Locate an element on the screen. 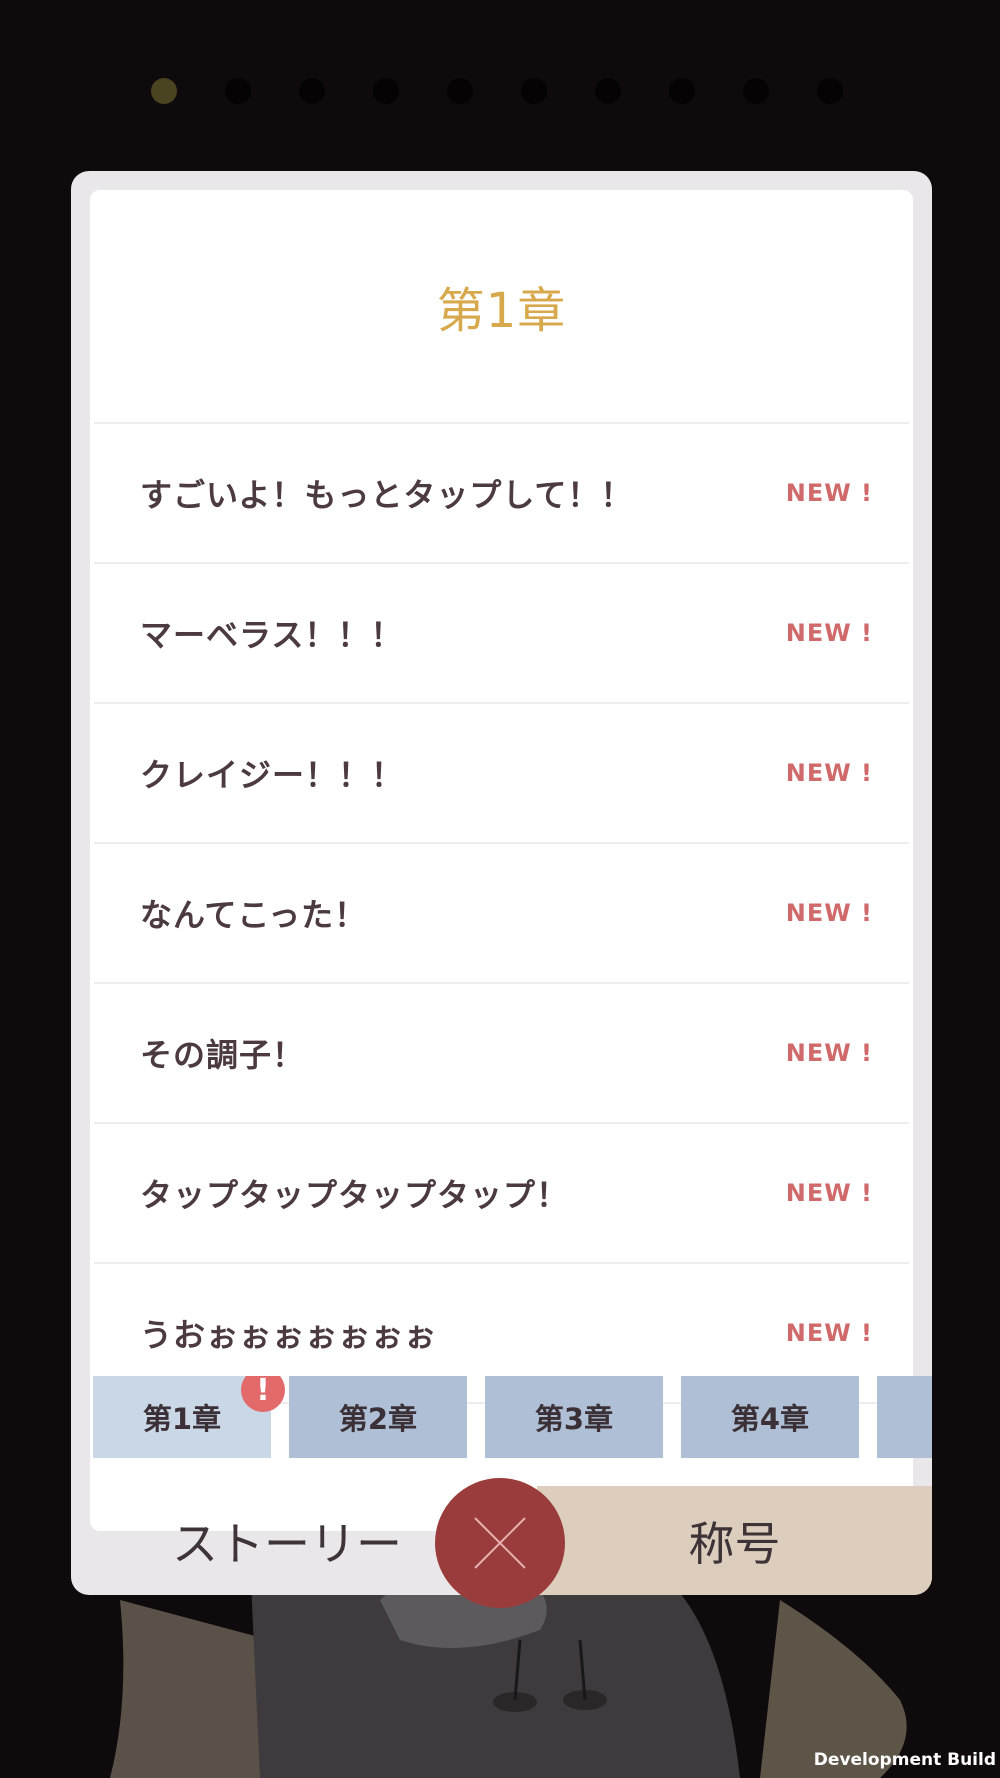 This screenshot has height=1778, width=1000. page-indicator is located at coordinates (497, 91).